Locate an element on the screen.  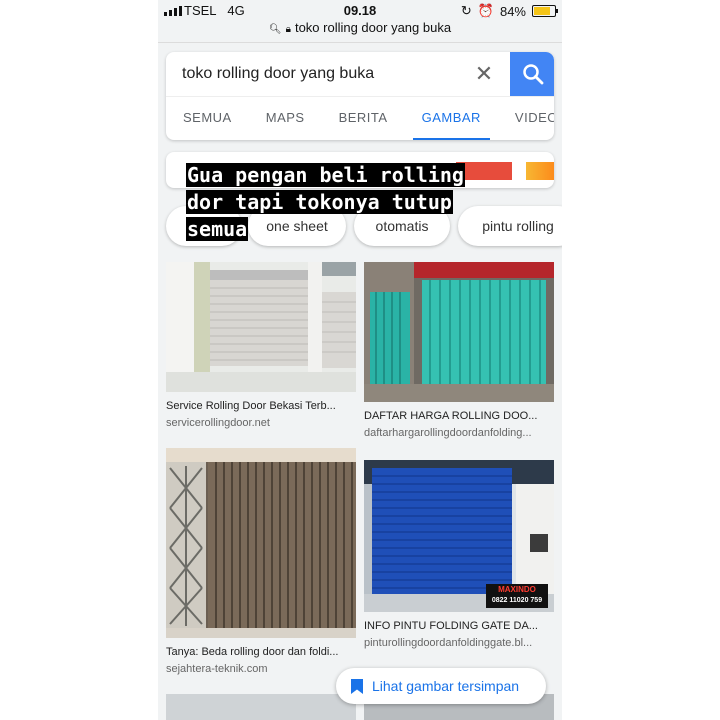
overlay-line: Gua pengan beli rolling is located at coordinates (325, 175).